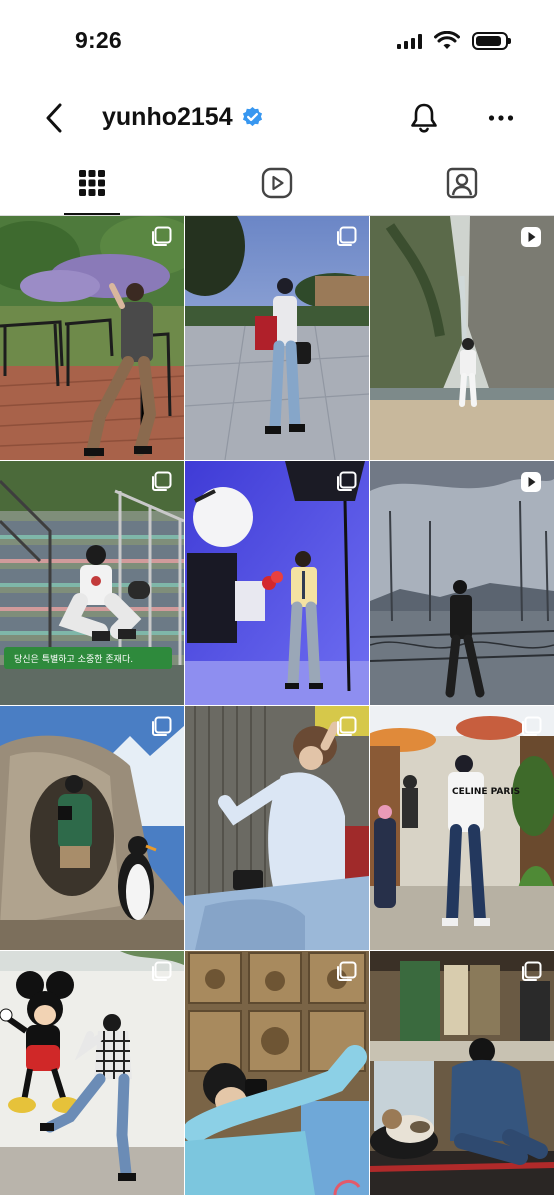 The height and width of the screenshot is (1200, 554). I want to click on battery-level, so click(489, 41).